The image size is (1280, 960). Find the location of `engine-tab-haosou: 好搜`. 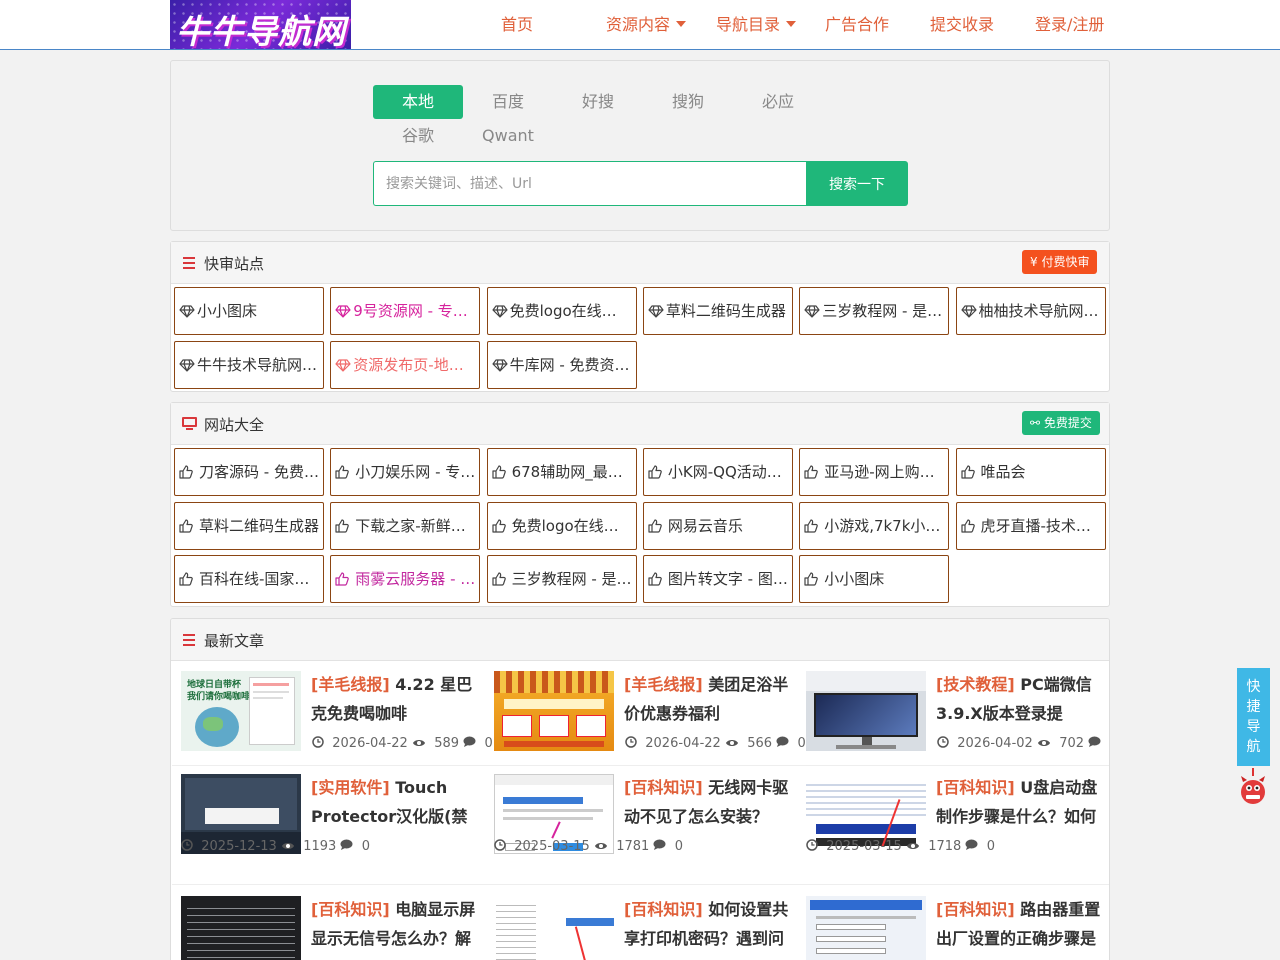

engine-tab-haosou: 好搜 is located at coordinates (598, 102).